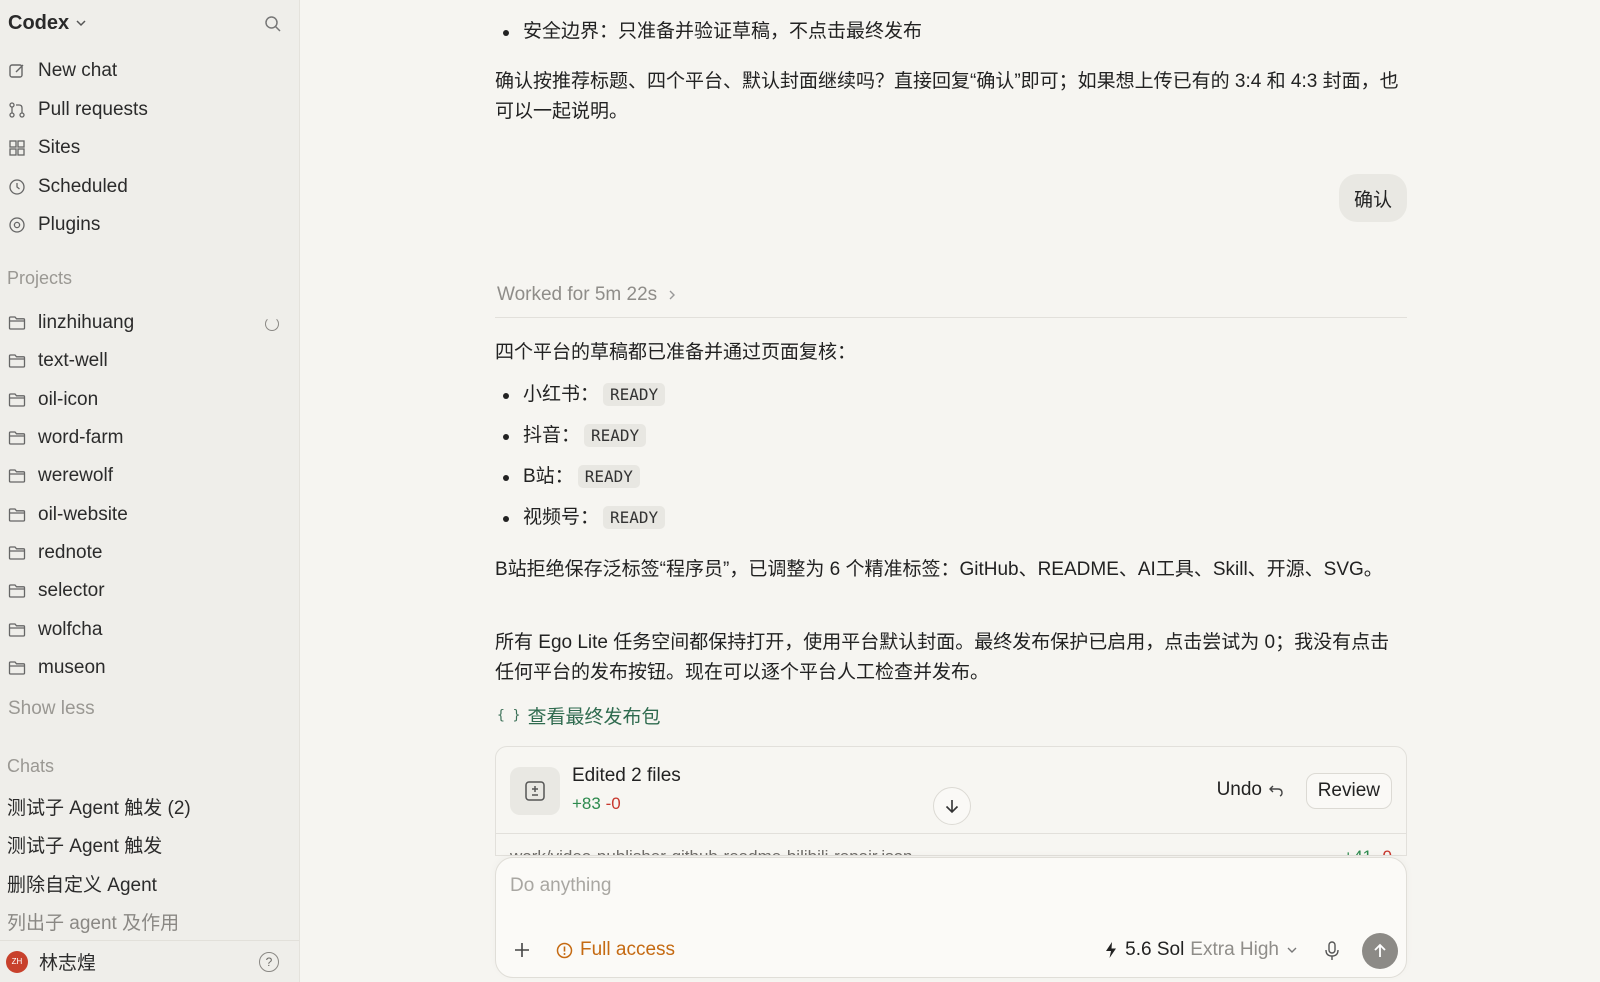 This screenshot has width=1600, height=982. Describe the element at coordinates (552, 435) in the screenshot. I see `platform-name: 抖音：` at that location.